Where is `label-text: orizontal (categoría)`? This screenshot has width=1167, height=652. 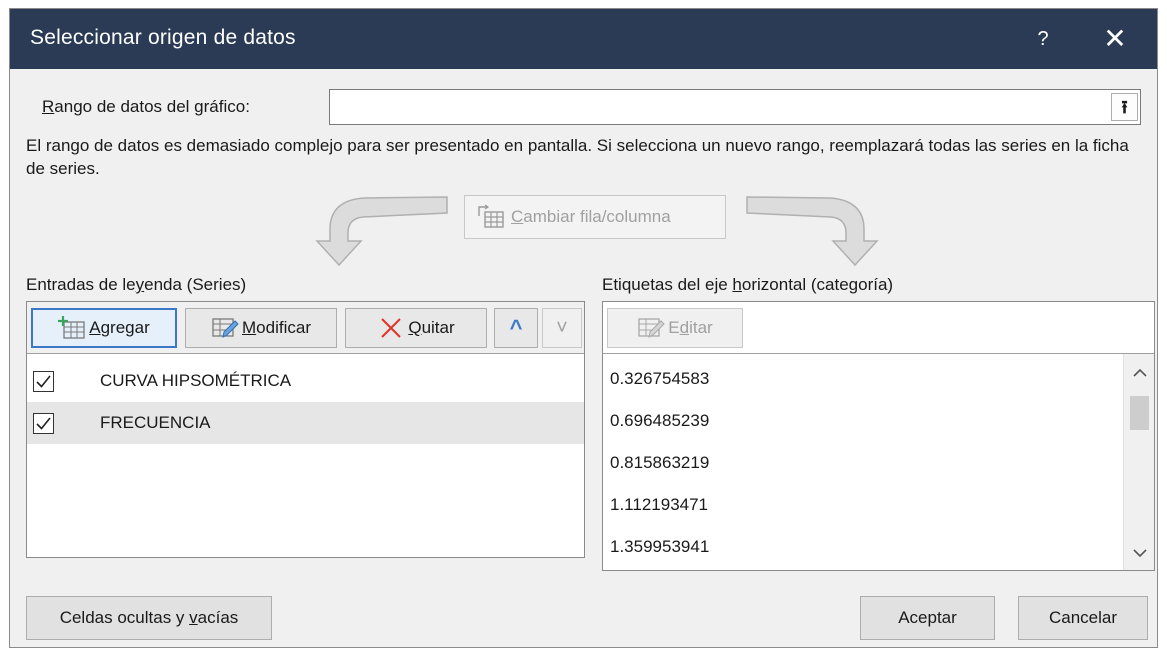
label-text: orizontal (categoría) is located at coordinates (817, 284).